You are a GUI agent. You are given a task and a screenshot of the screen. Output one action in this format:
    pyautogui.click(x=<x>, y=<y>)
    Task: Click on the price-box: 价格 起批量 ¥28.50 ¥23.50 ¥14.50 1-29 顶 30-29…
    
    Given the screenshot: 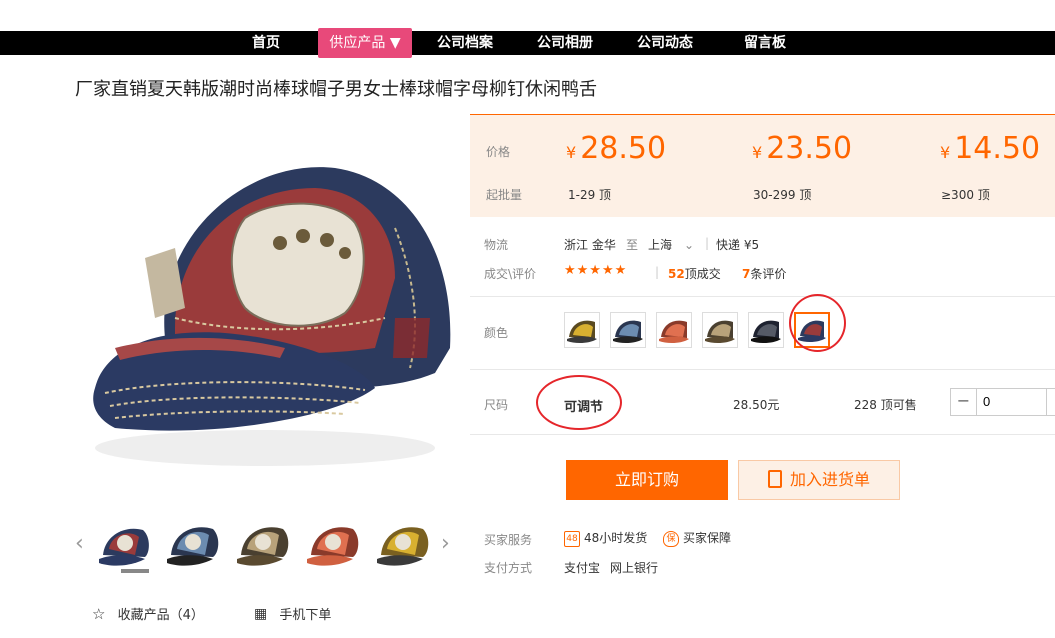 What is the action you would take?
    pyautogui.click(x=762, y=165)
    